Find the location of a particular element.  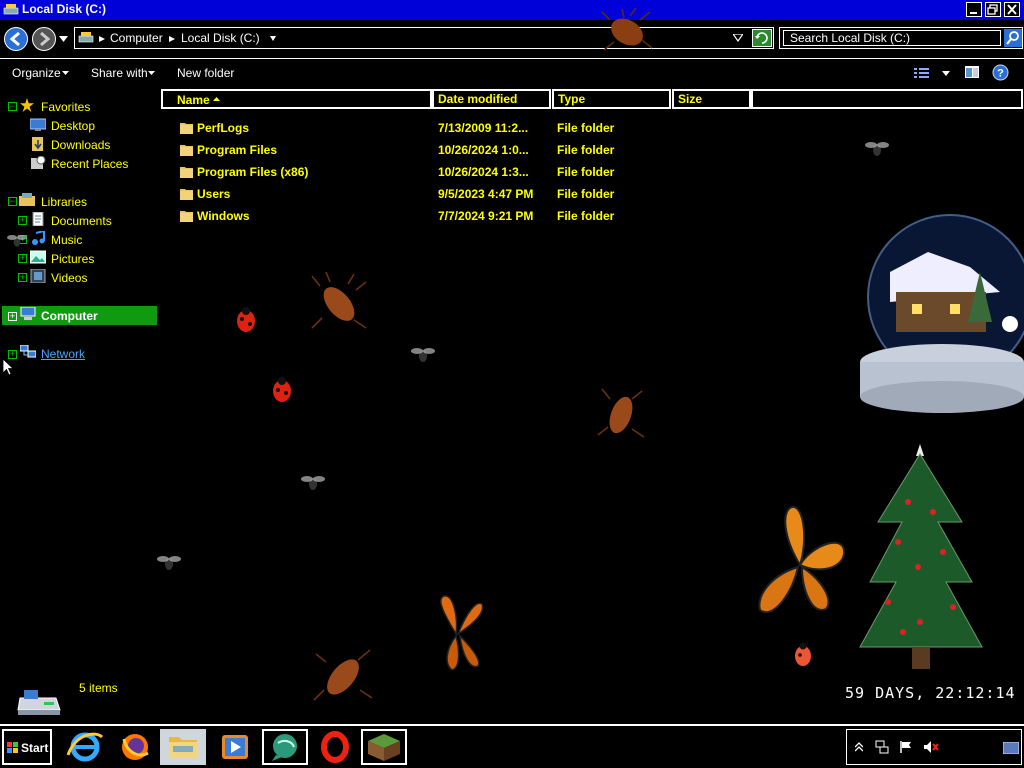

snow-globe-widget is located at coordinates (942, 313).